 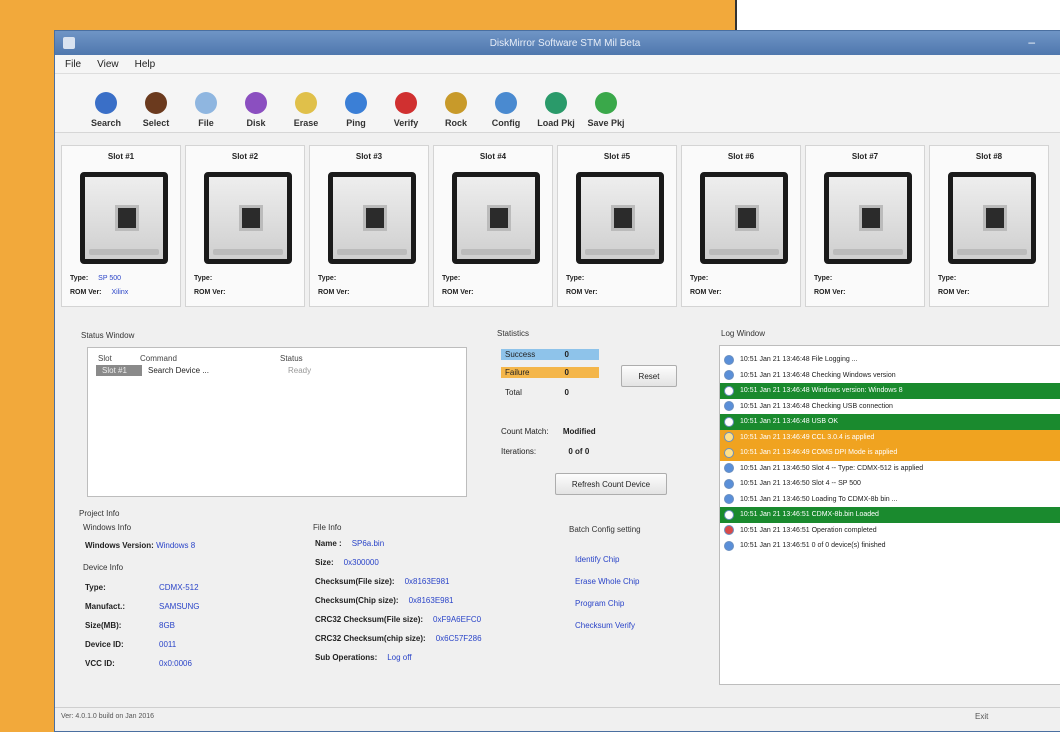 What do you see at coordinates (245, 226) in the screenshot?
I see `slot-card: Slot #2 Type: ROM Ver:` at bounding box center [245, 226].